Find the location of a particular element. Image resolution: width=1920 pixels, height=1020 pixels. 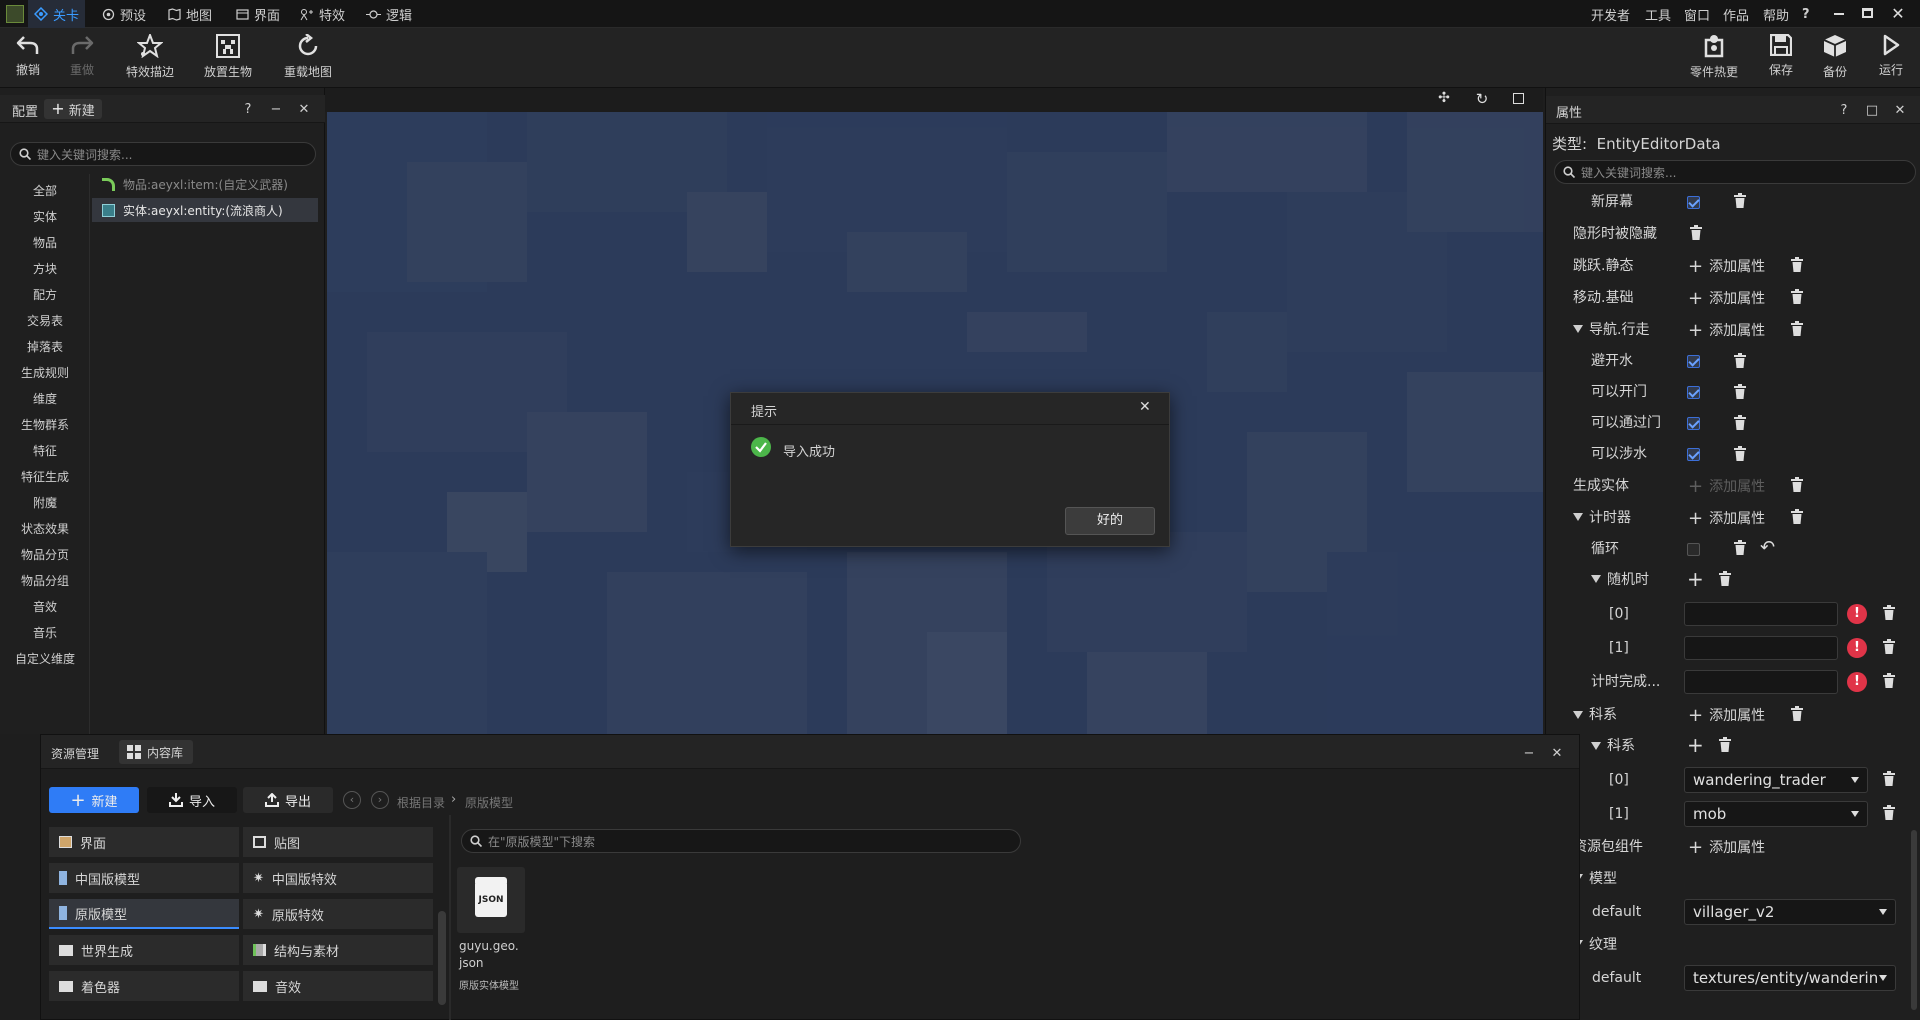

checkbox-avoid-water is located at coordinates (1693, 361).